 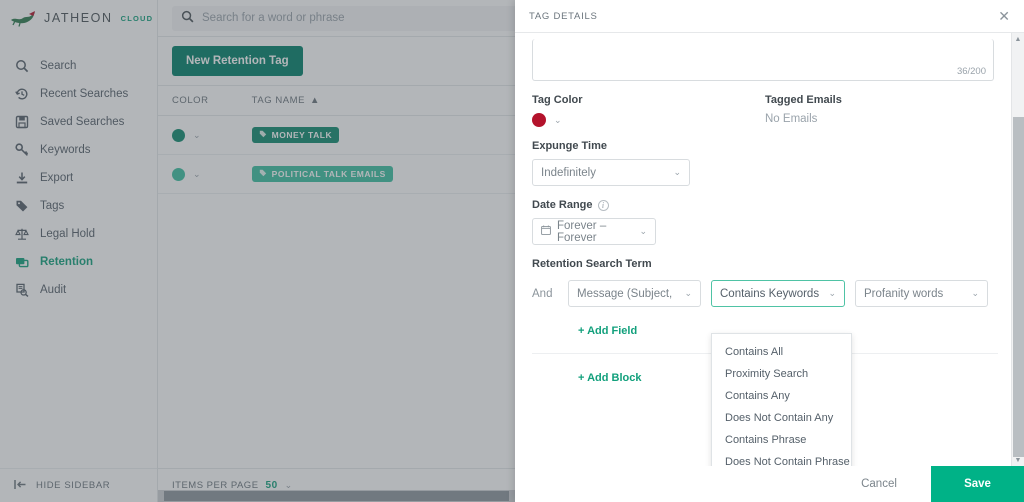 I want to click on tagged-emails-label: Tagged Emails, so click(x=803, y=100).